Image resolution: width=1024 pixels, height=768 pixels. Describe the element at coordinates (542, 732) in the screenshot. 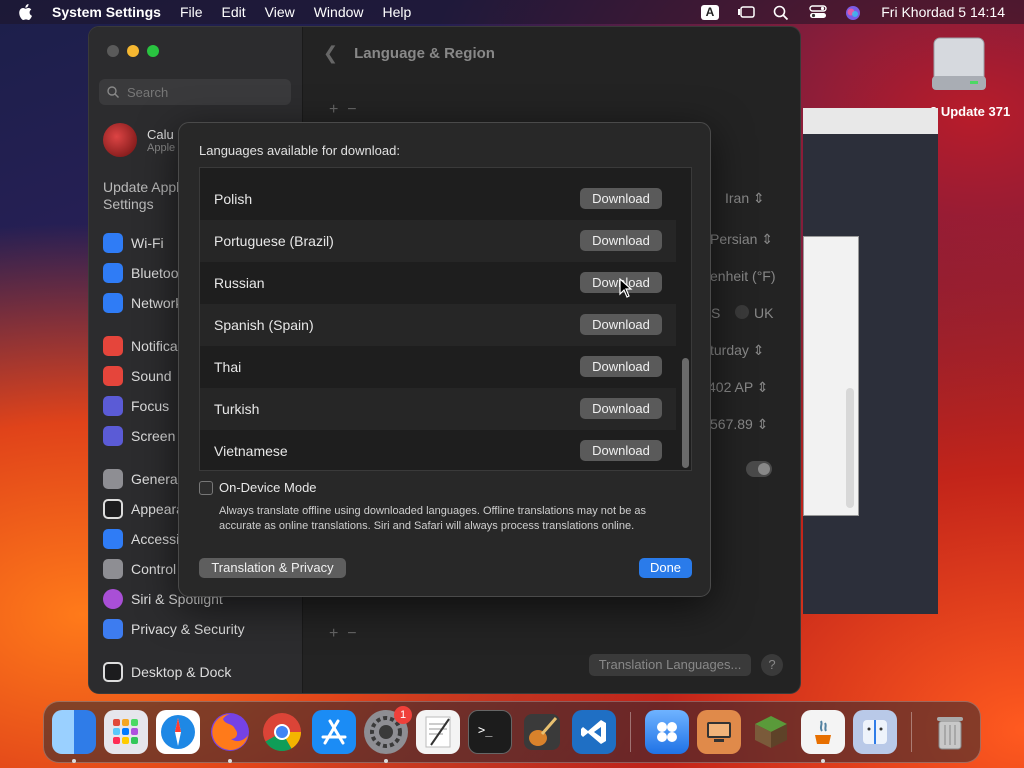

I see `garageband-icon` at that location.